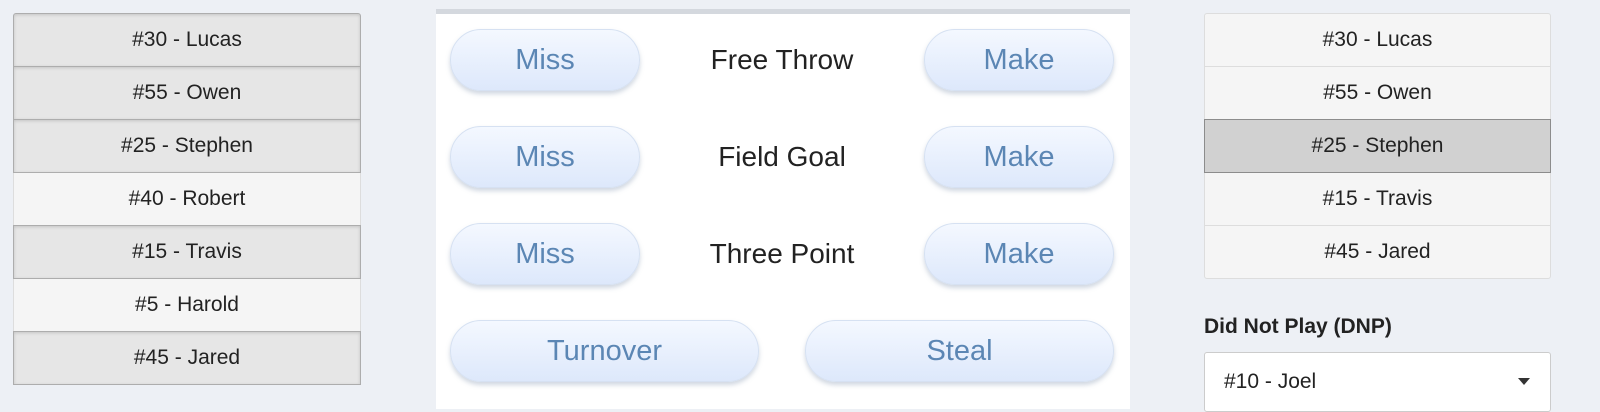 The width and height of the screenshot is (1600, 412). I want to click on three-point-row: Miss Three Point Make, so click(783, 256).